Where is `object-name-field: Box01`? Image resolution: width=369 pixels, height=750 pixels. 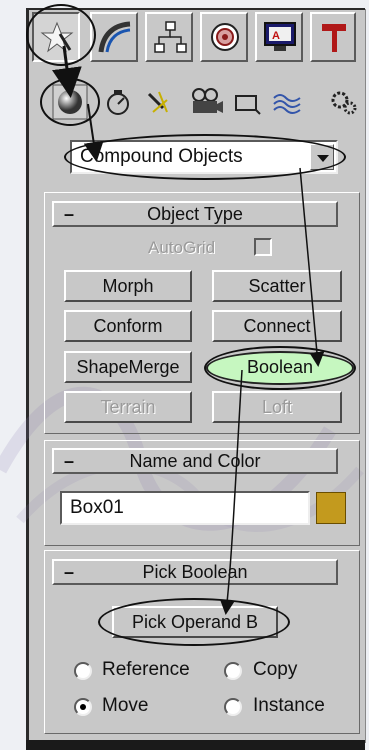
object-name-field: Box01 is located at coordinates (185, 508).